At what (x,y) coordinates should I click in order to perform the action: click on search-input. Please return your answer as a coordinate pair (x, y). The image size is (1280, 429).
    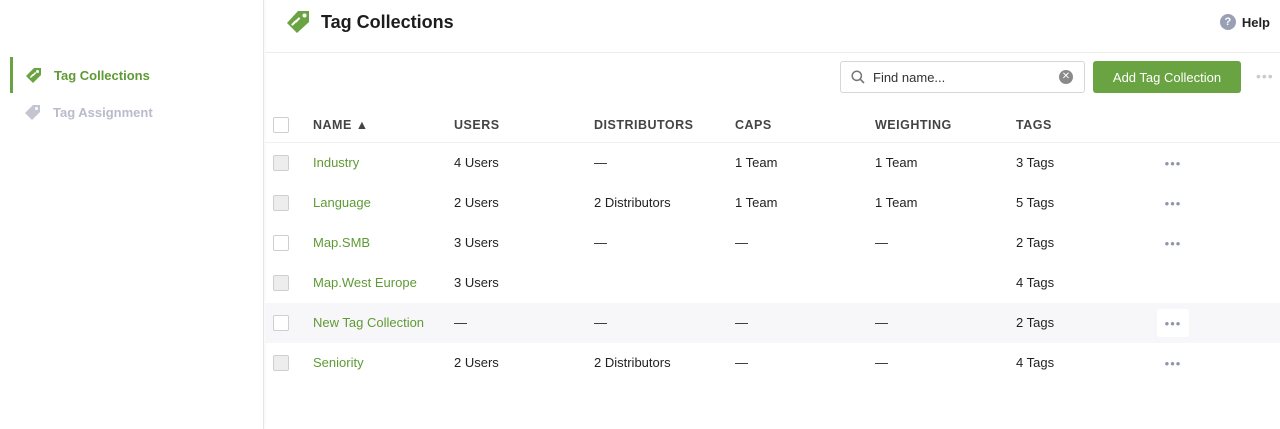
    Looking at the image, I should click on (963, 77).